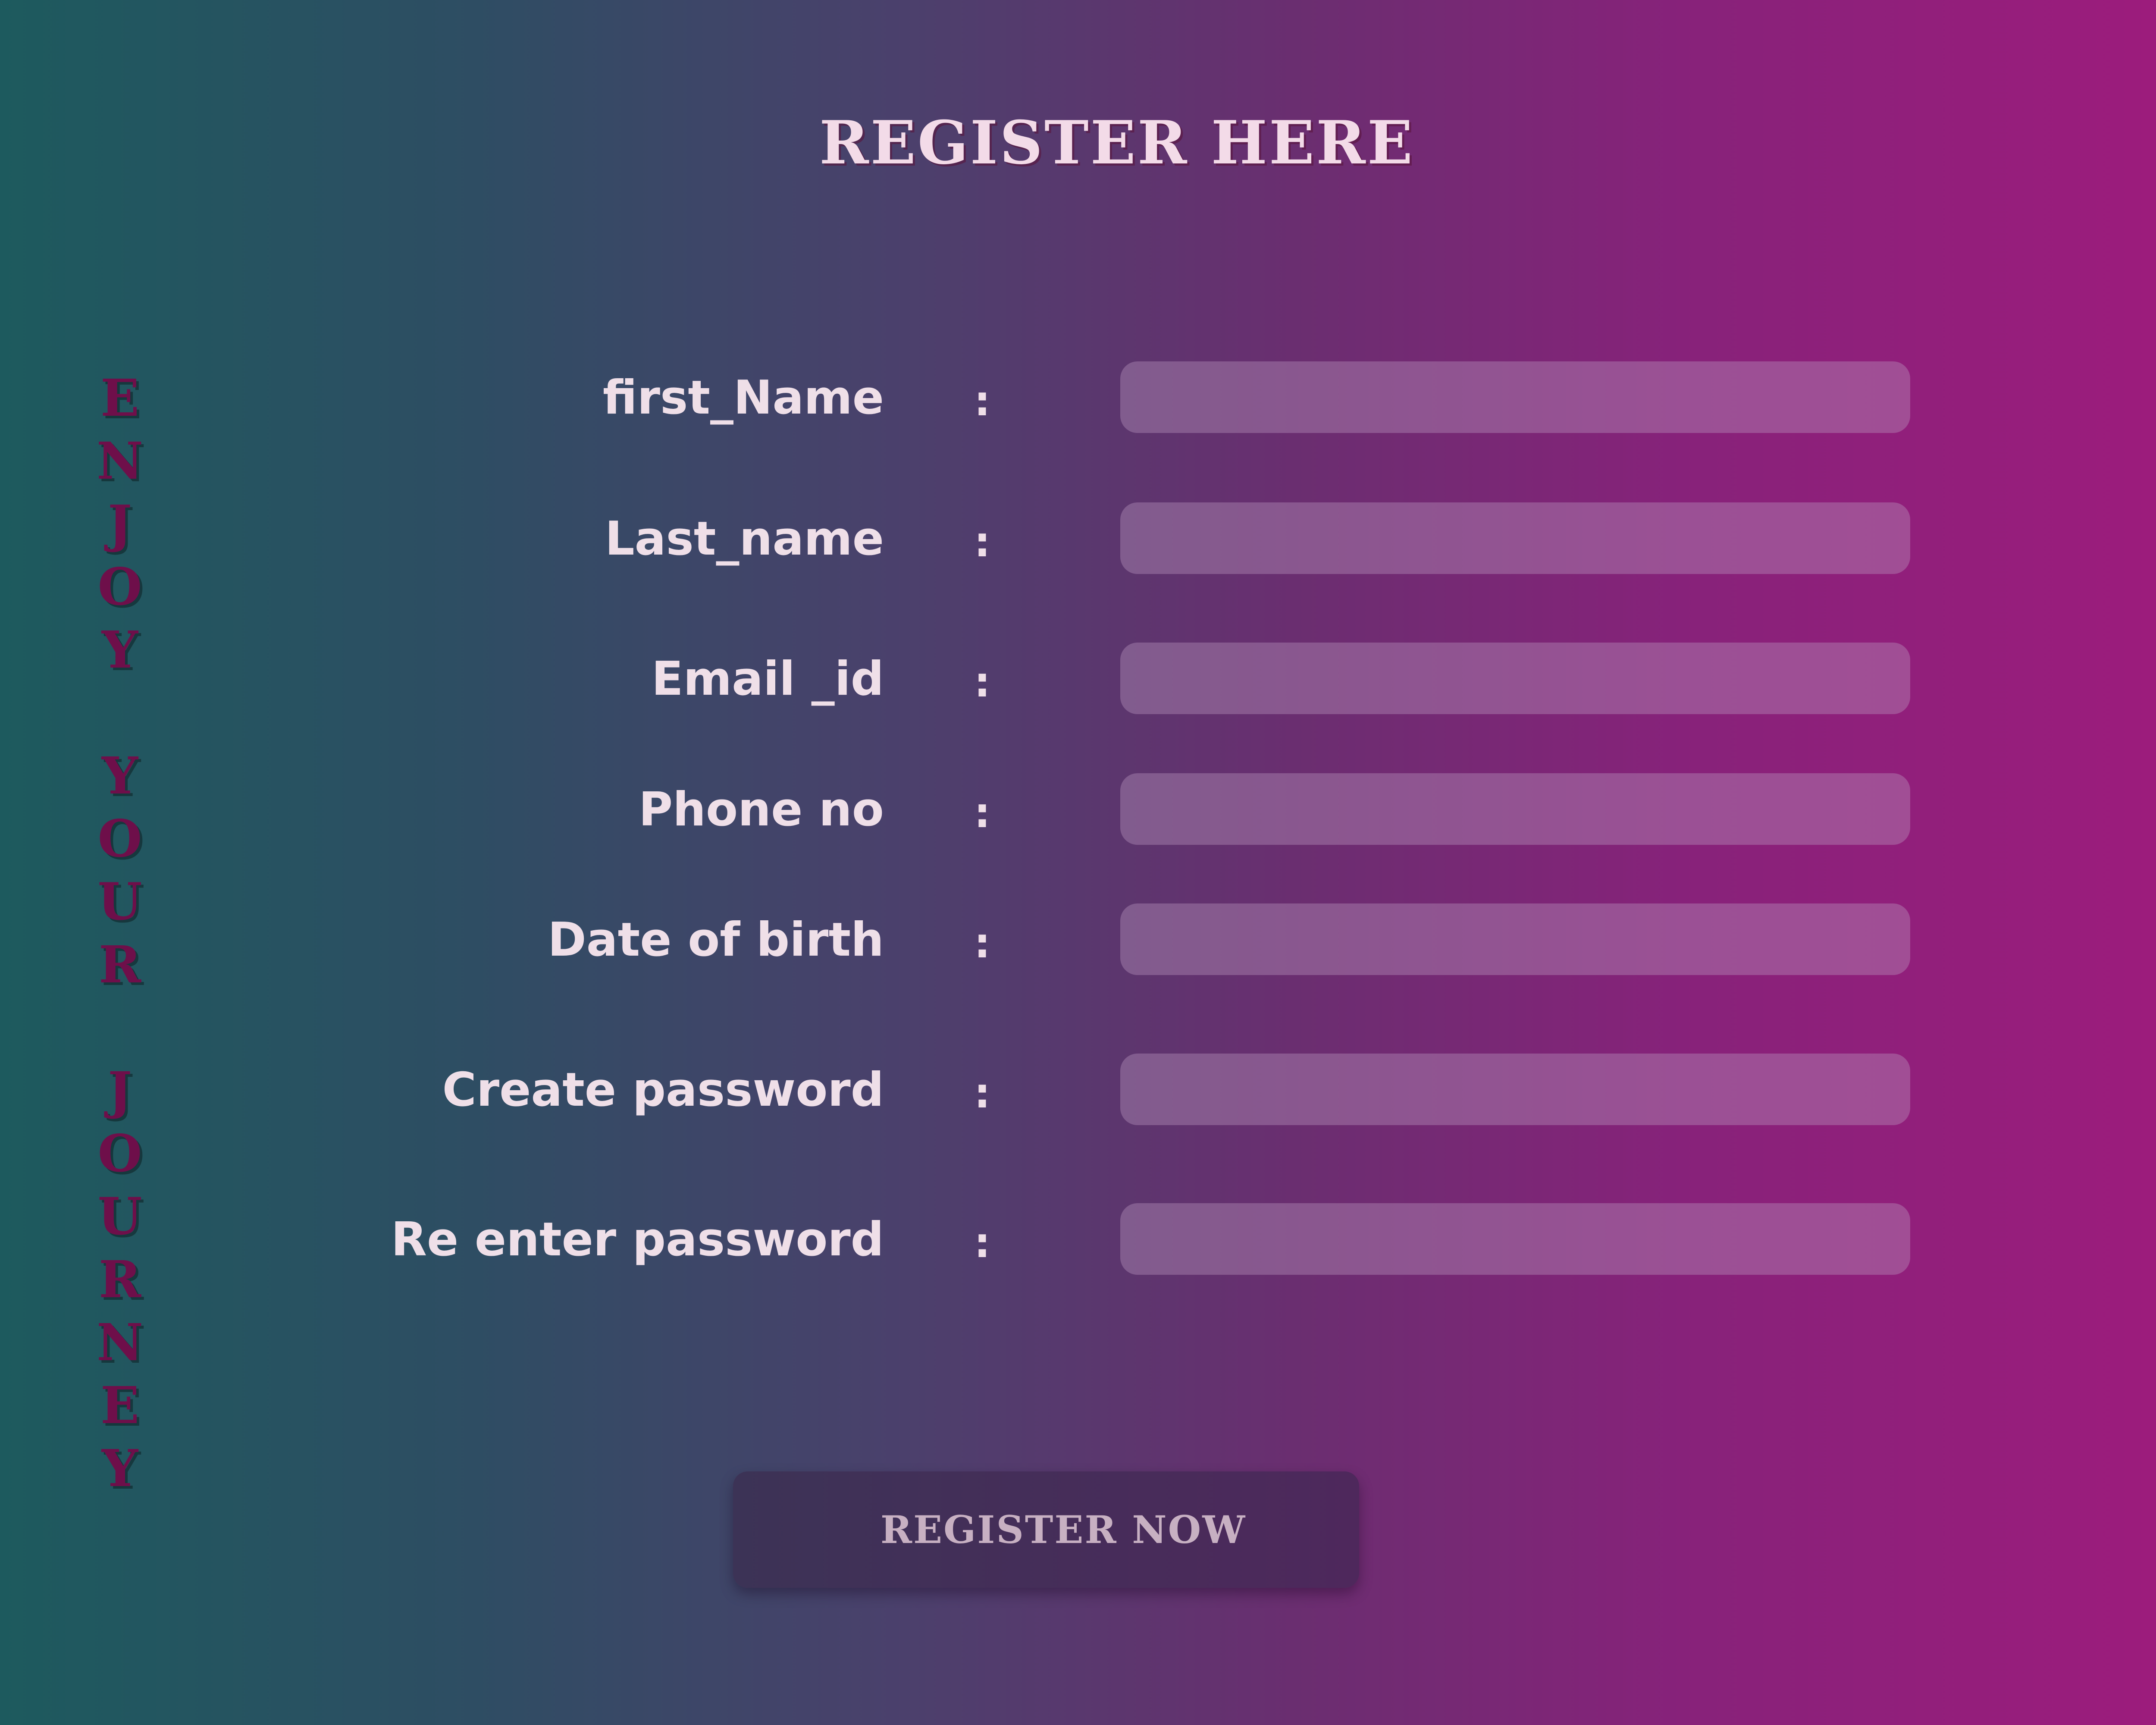  I want to click on date-of-birth-label: Date of birth, so click(716, 940).